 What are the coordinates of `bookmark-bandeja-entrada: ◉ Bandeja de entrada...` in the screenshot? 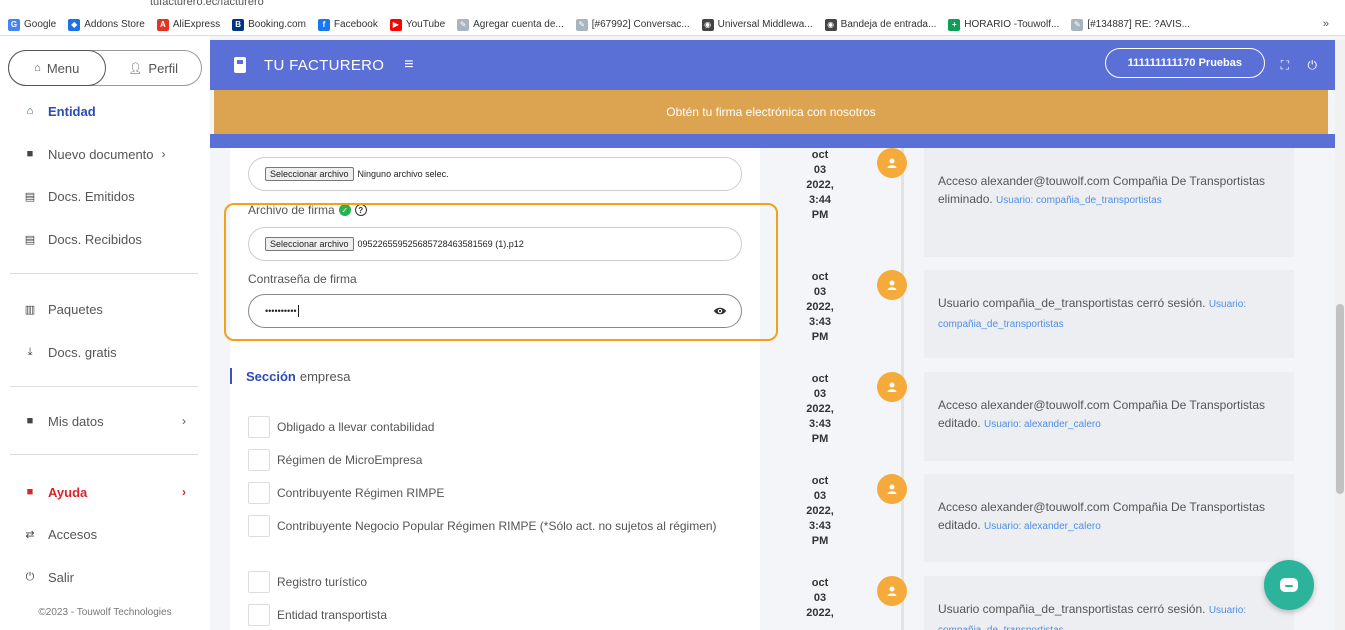 It's located at (880, 24).